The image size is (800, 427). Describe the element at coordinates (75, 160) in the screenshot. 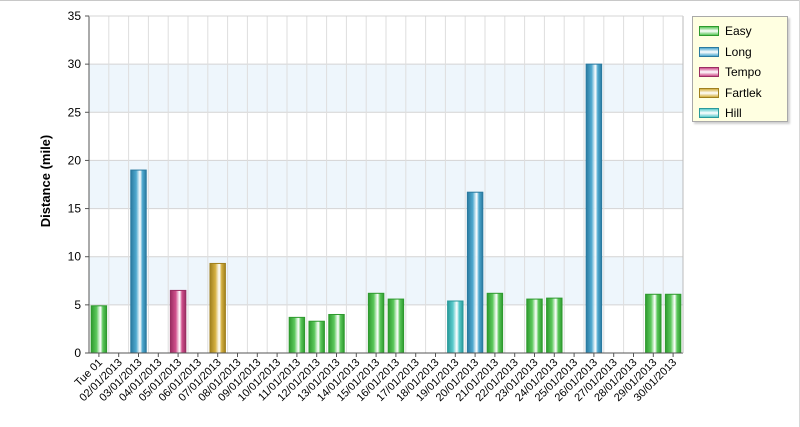

I see `y-tick-label: 20` at that location.